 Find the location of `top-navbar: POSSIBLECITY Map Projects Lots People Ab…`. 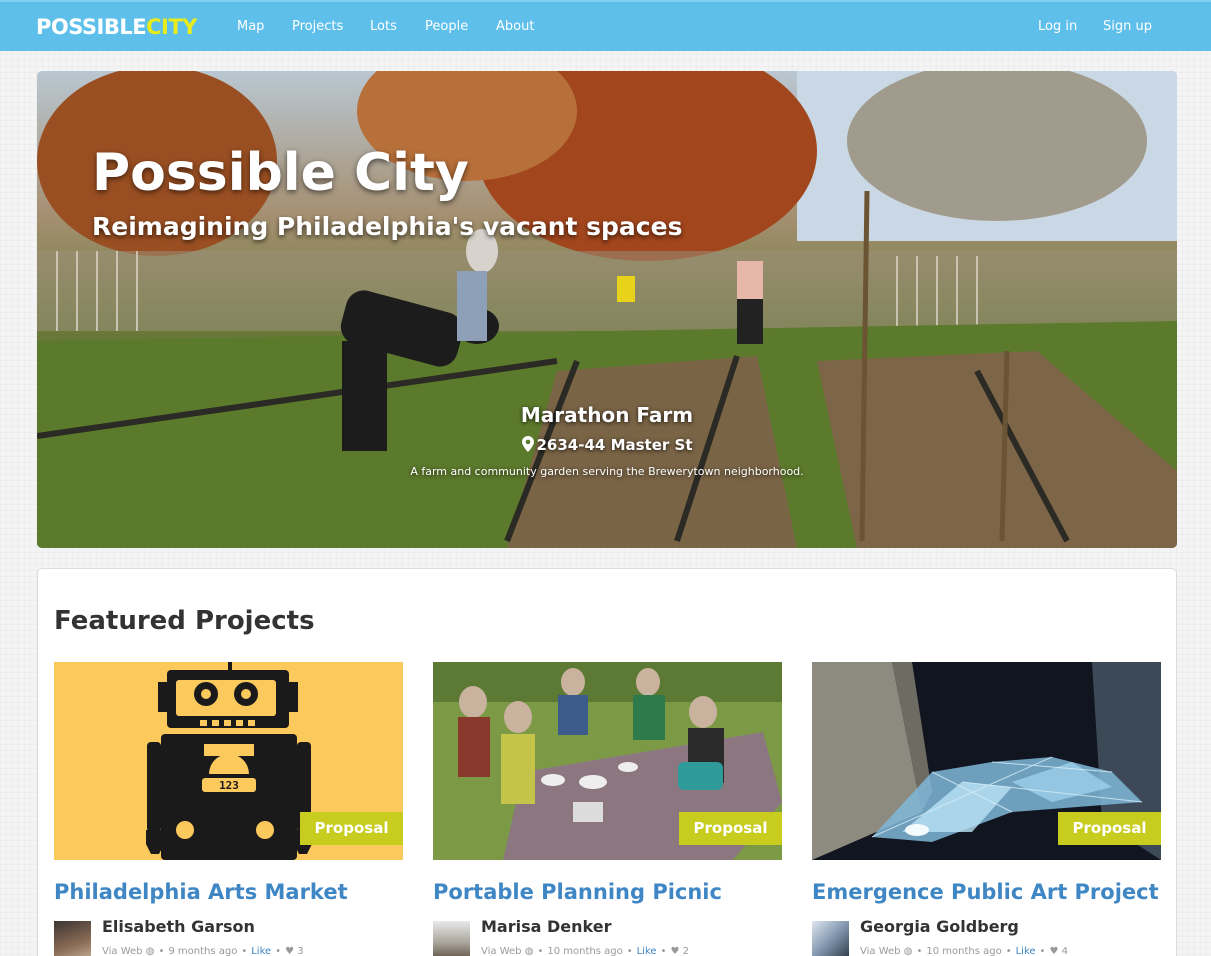

top-navbar: POSSIBLECITY Map Projects Lots People Ab… is located at coordinates (605, 25).